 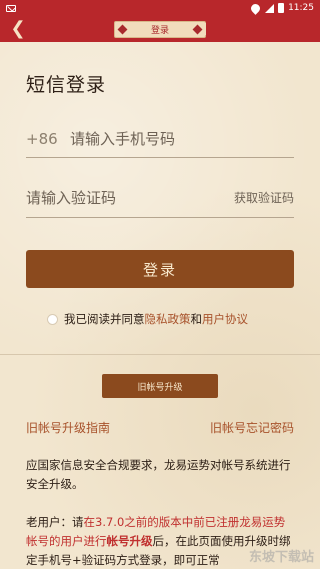 I want to click on old-user-upgrade-term: 帐号升级, so click(x=129, y=541).